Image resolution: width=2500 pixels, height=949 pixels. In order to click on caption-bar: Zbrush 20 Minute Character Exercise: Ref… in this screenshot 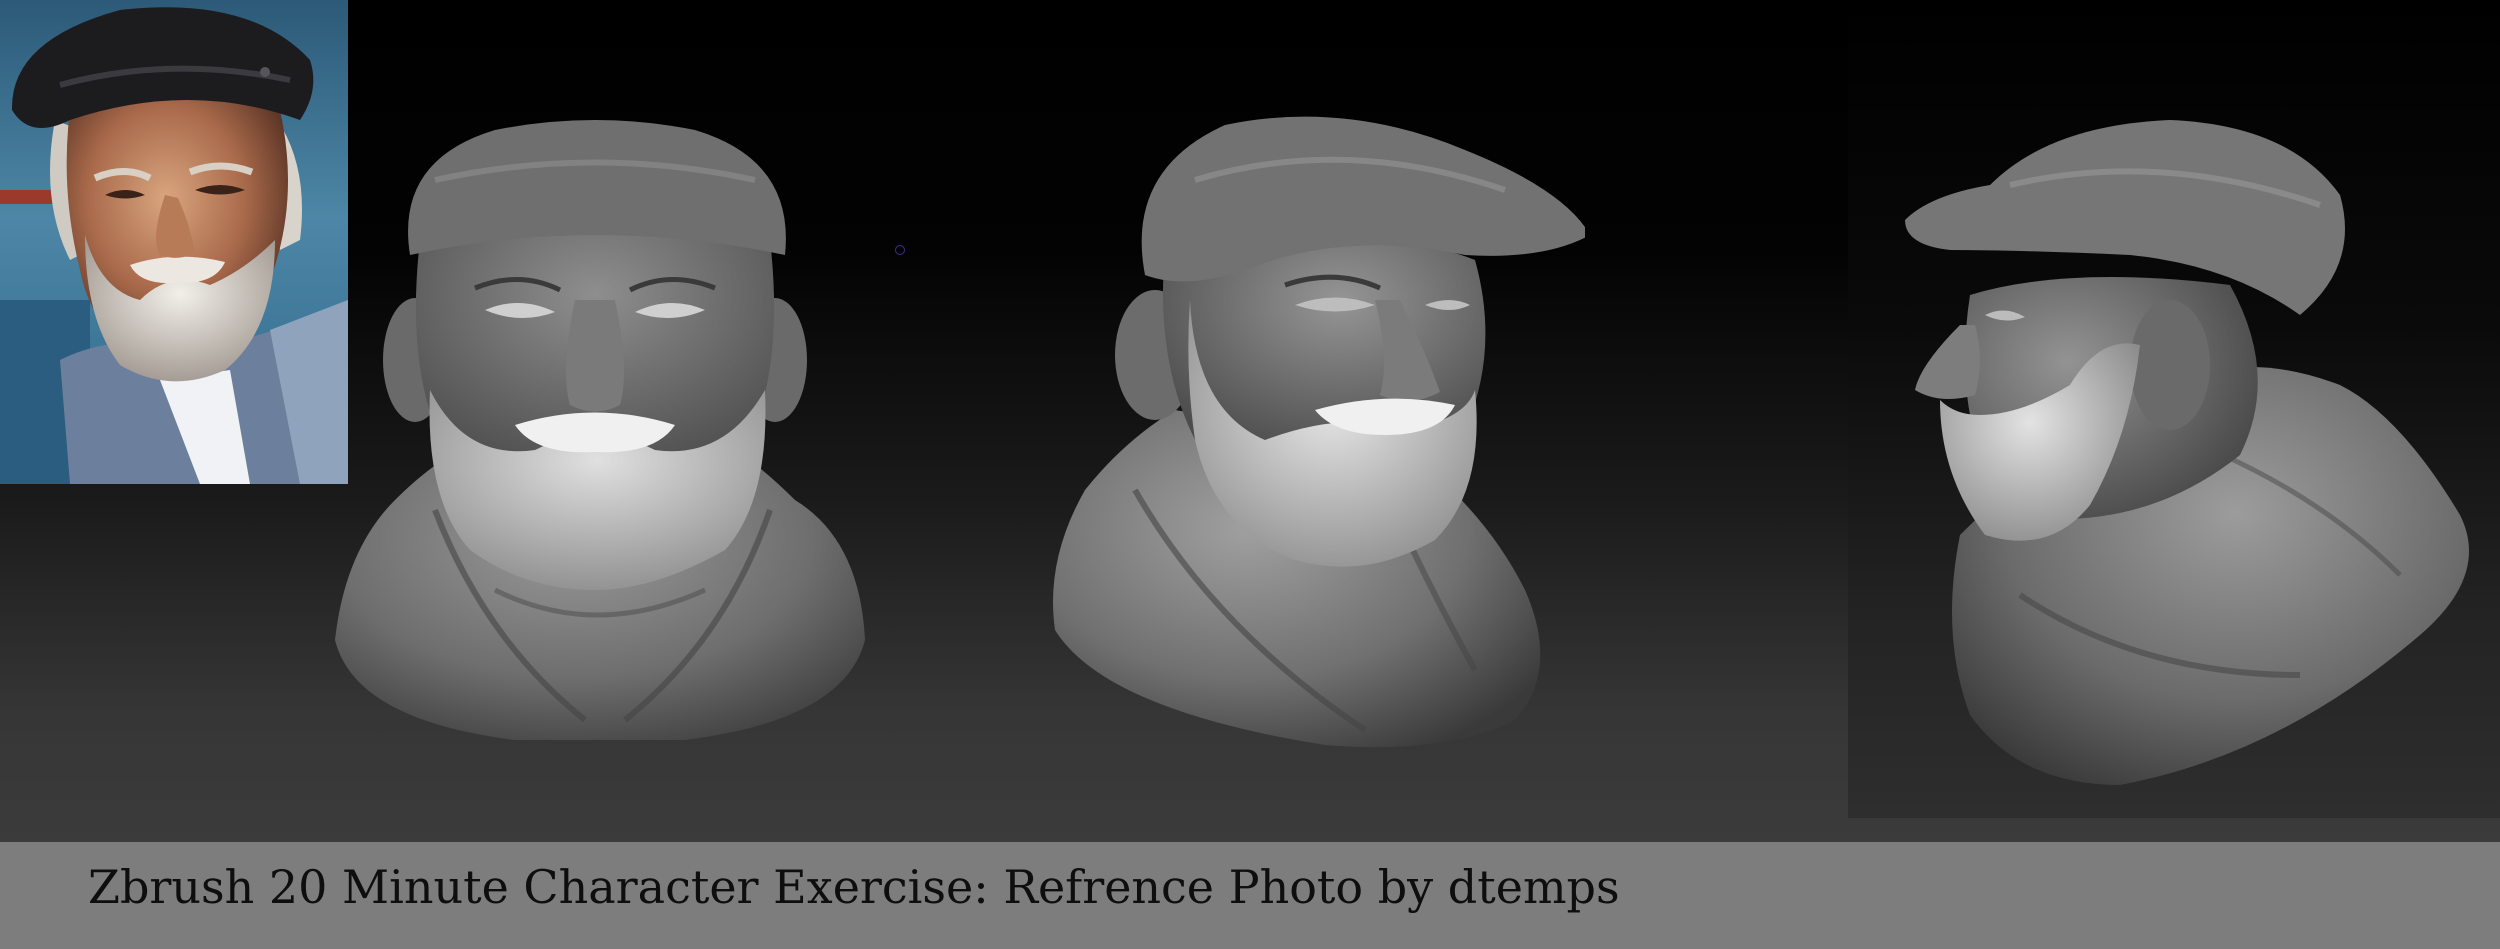, I will do `click(1250, 895)`.